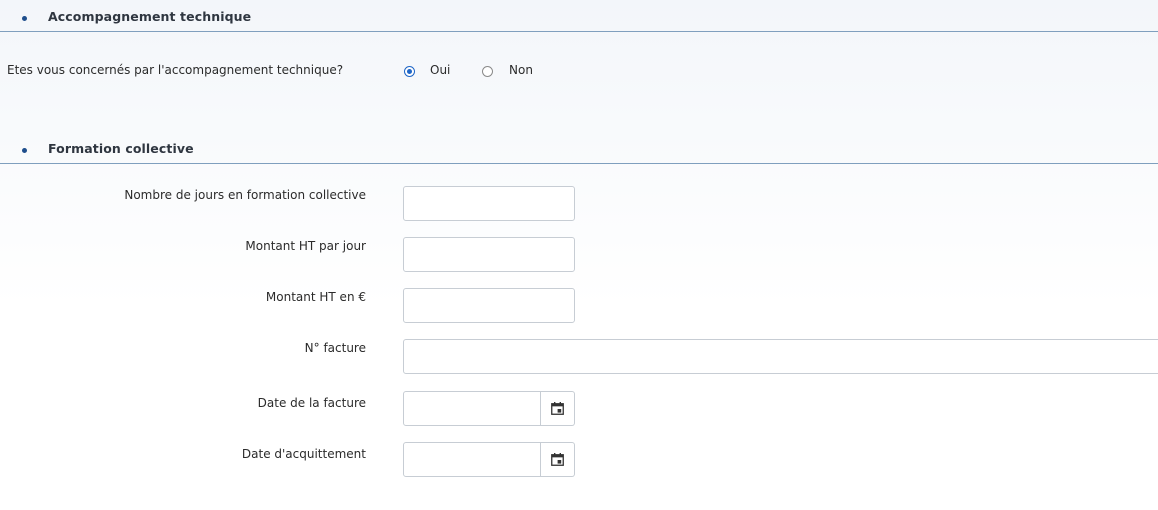  Describe the element at coordinates (305, 246) in the screenshot. I see `amount-per-day-label: Montant HT par jour` at that location.